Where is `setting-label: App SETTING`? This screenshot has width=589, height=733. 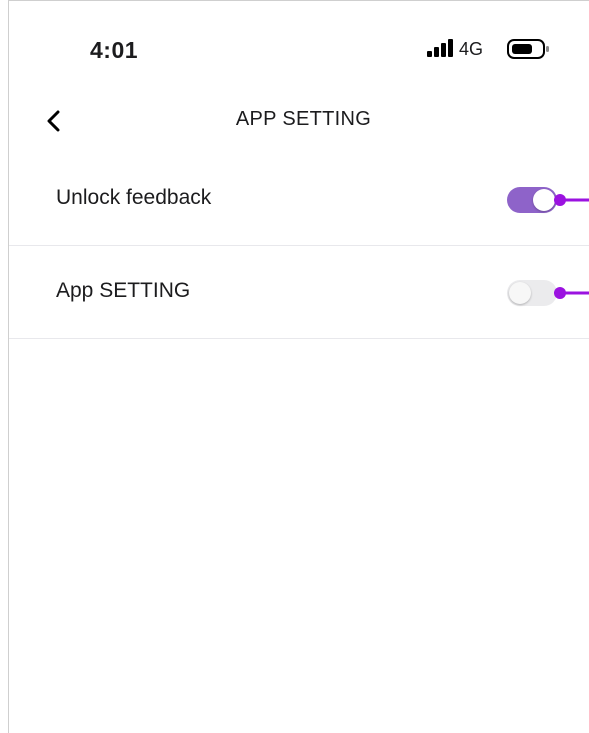 setting-label: App SETTING is located at coordinates (123, 290).